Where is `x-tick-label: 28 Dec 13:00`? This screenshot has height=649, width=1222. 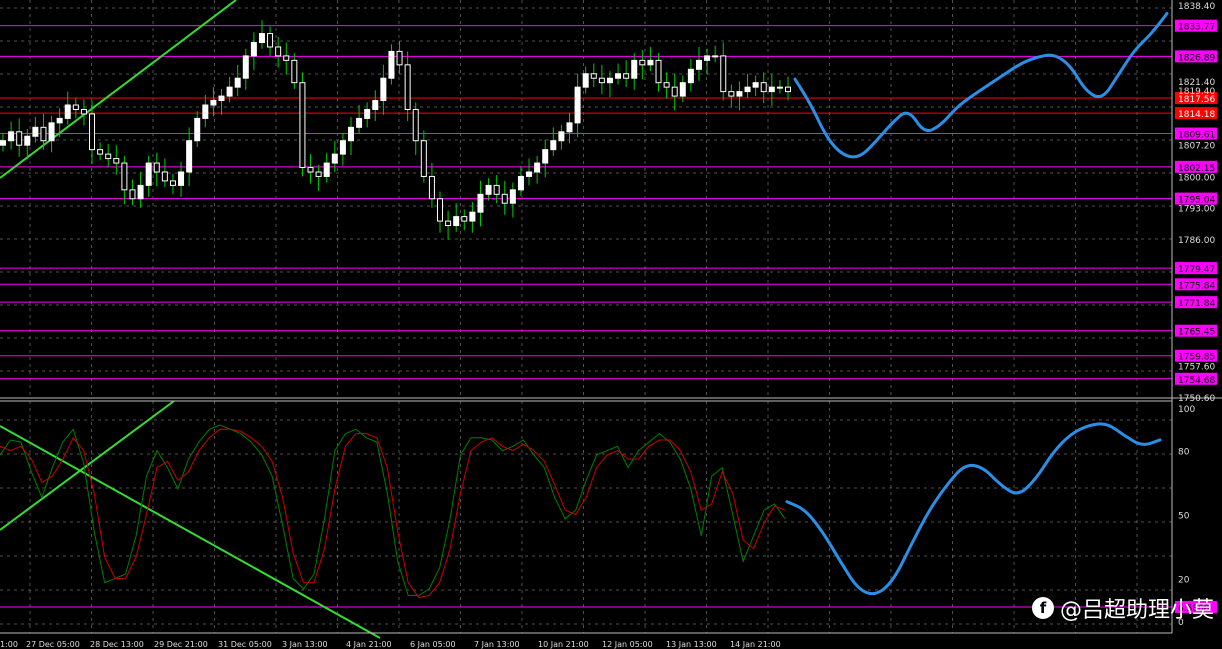
x-tick-label: 28 Dec 13:00 is located at coordinates (117, 644).